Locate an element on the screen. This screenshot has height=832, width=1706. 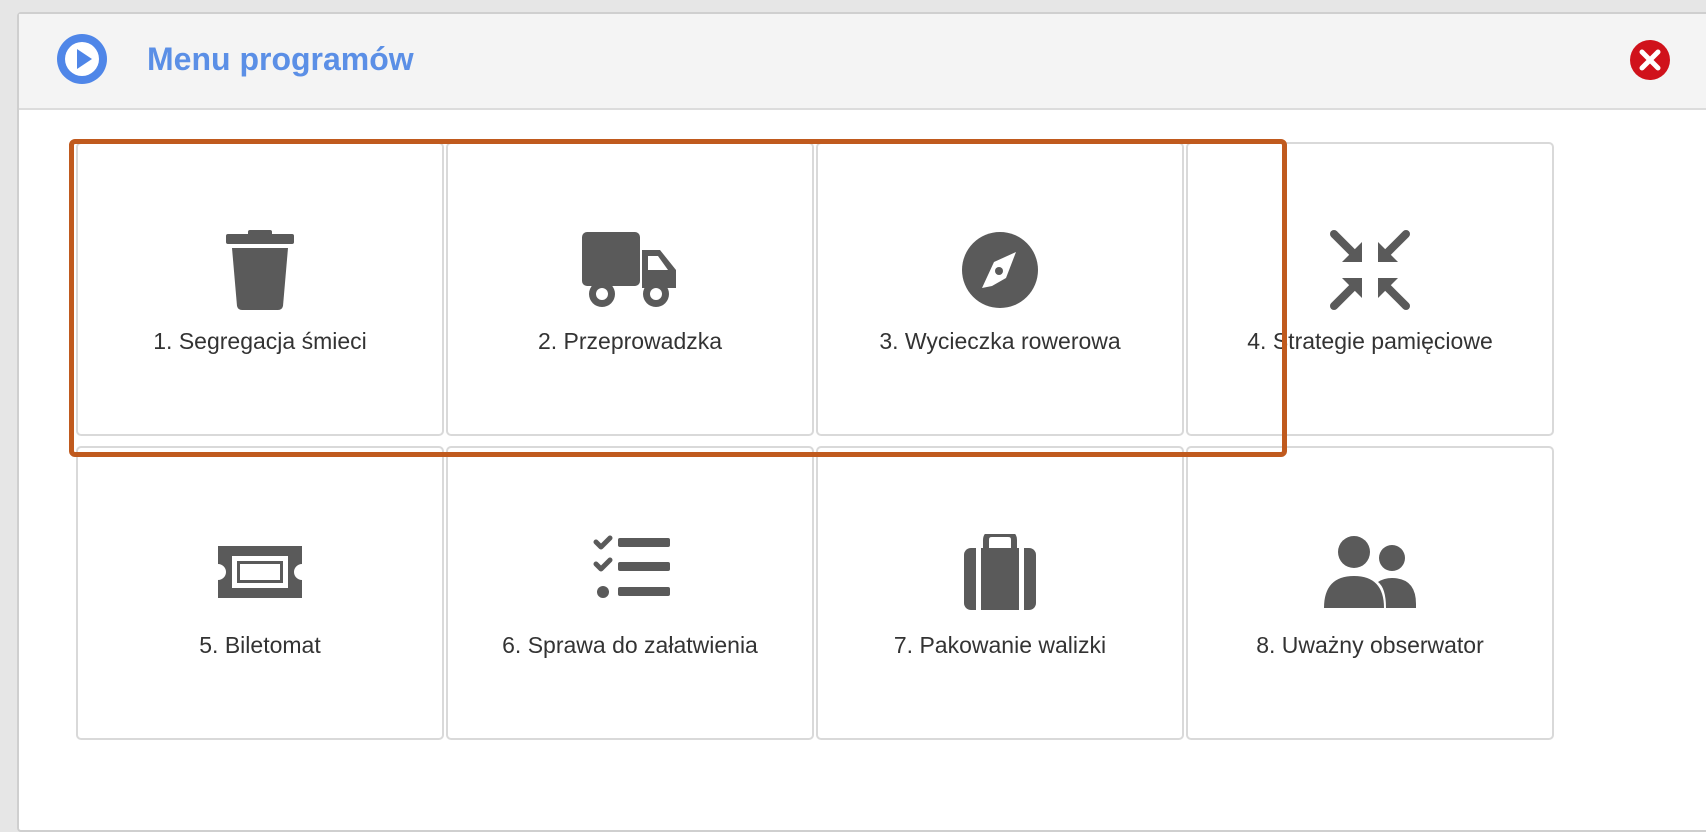
program-label: 5. Biletomat is located at coordinates (260, 645).